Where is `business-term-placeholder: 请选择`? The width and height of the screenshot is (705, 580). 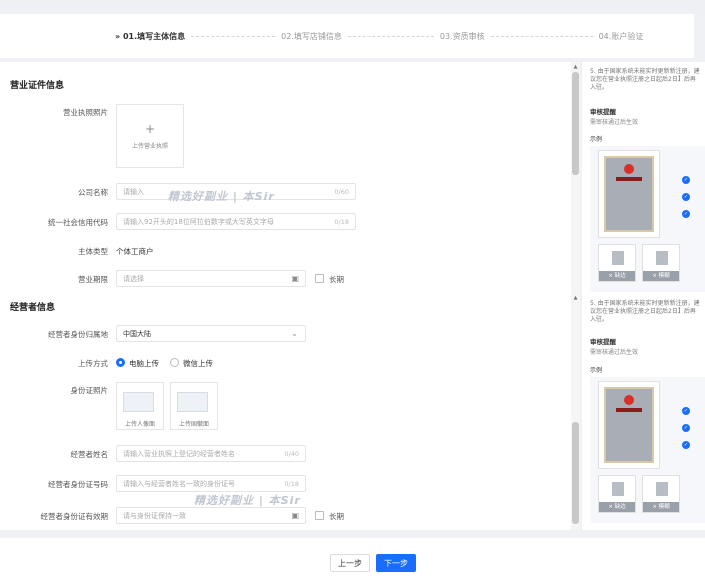
business-term-placeholder: 请选择 is located at coordinates (133, 278).